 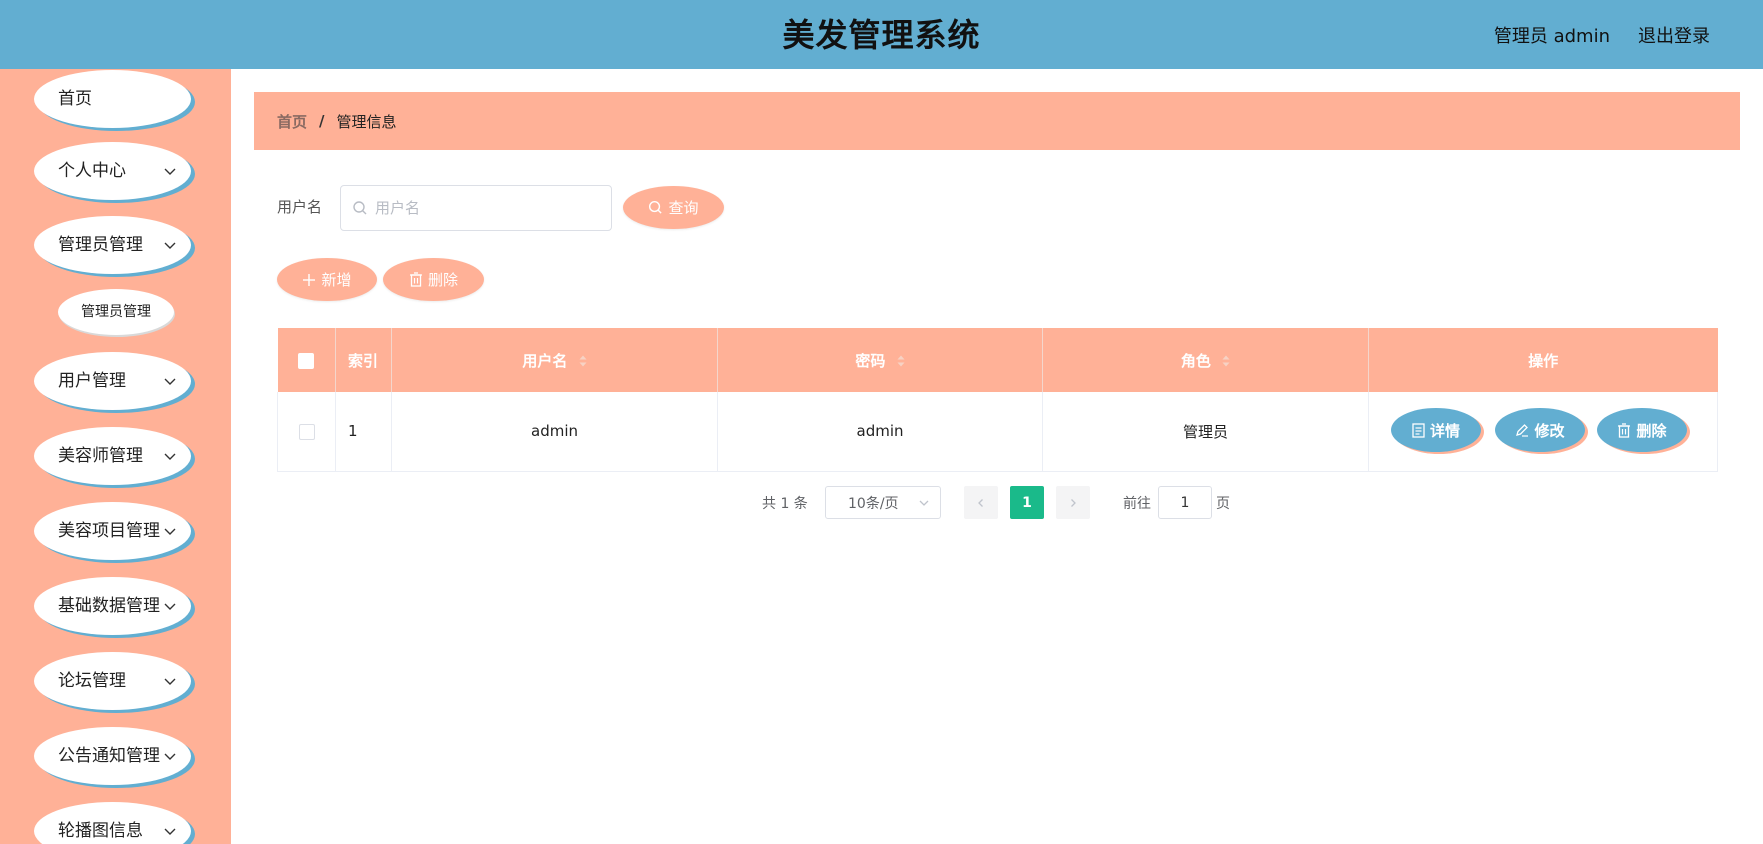 I want to click on row-select-cell, so click(x=306, y=432).